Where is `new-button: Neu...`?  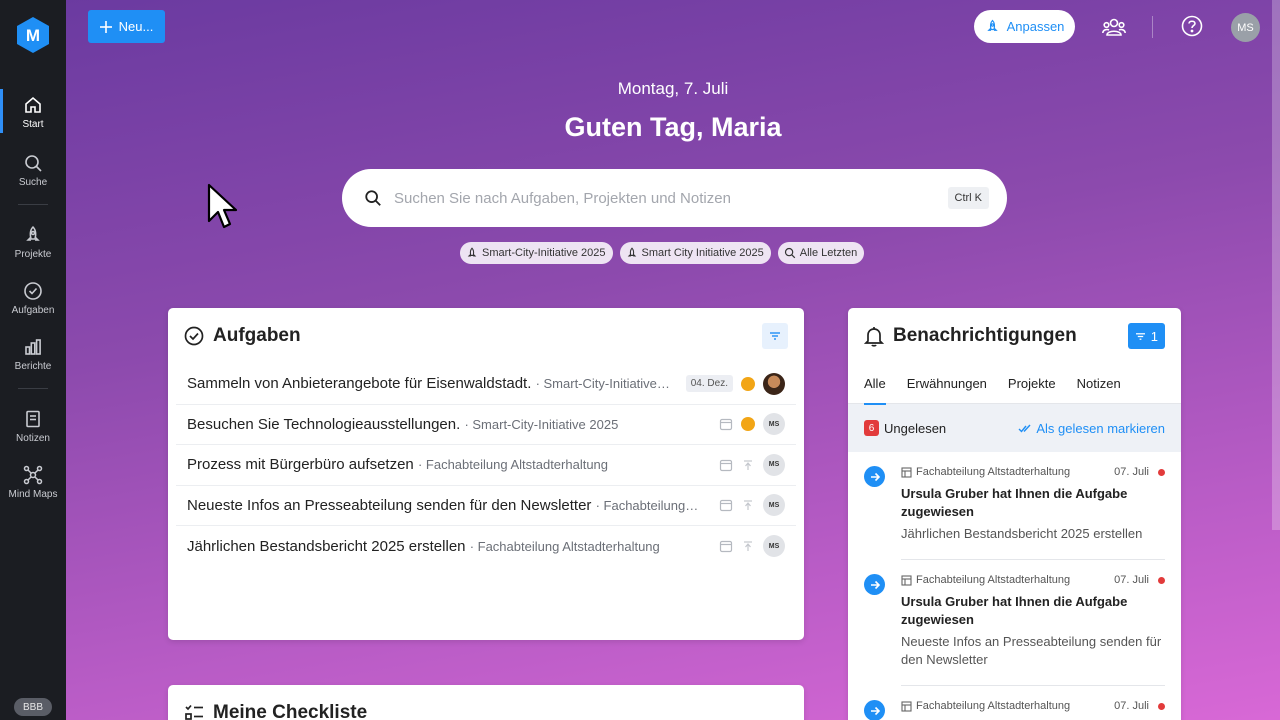
new-button: Neu... is located at coordinates (126, 26).